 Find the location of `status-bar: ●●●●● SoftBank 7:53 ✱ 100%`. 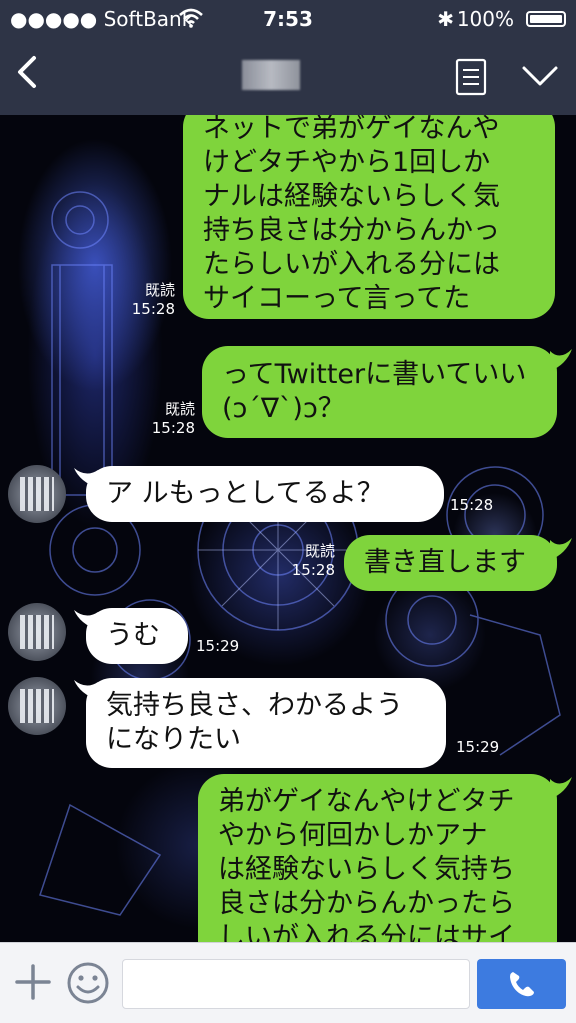

status-bar: ●●●●● SoftBank 7:53 ✱ 100% is located at coordinates (288, 19).